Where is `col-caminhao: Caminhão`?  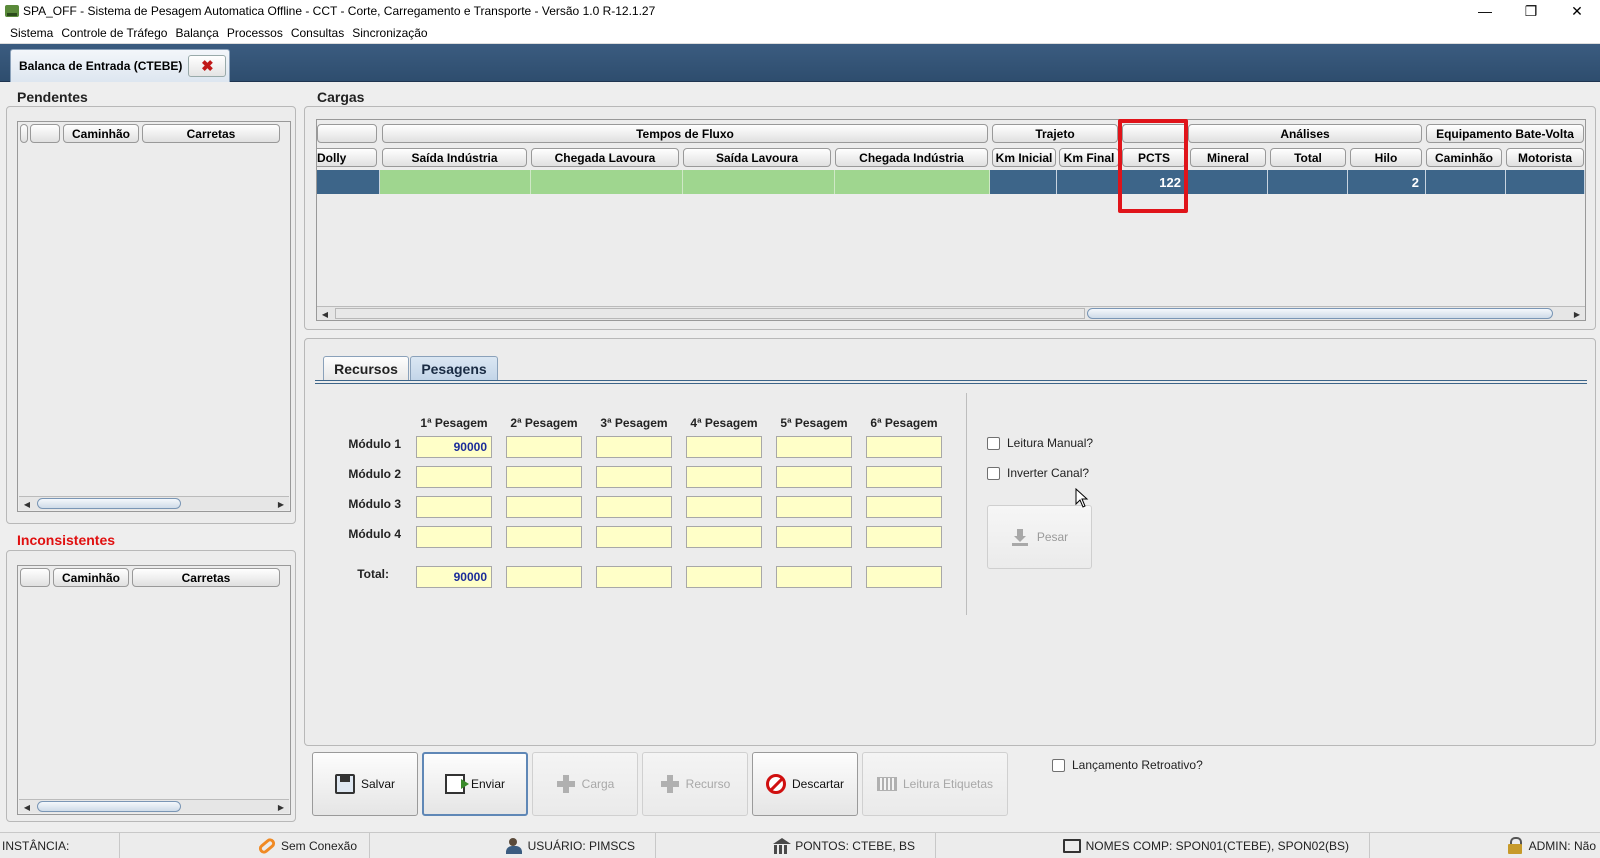
col-caminhao: Caminhão is located at coordinates (1464, 157).